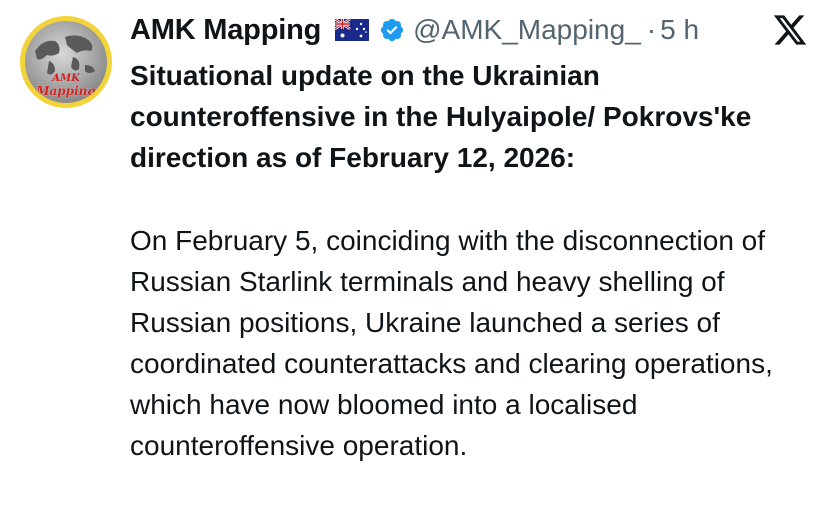 The height and width of the screenshot is (523, 828). I want to click on verified-badge-icon, so click(392, 30).